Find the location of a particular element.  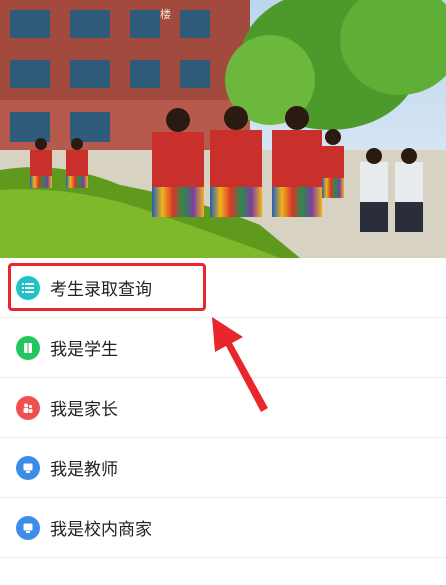

menu-item-teacher: 我是教师 is located at coordinates (223, 468).